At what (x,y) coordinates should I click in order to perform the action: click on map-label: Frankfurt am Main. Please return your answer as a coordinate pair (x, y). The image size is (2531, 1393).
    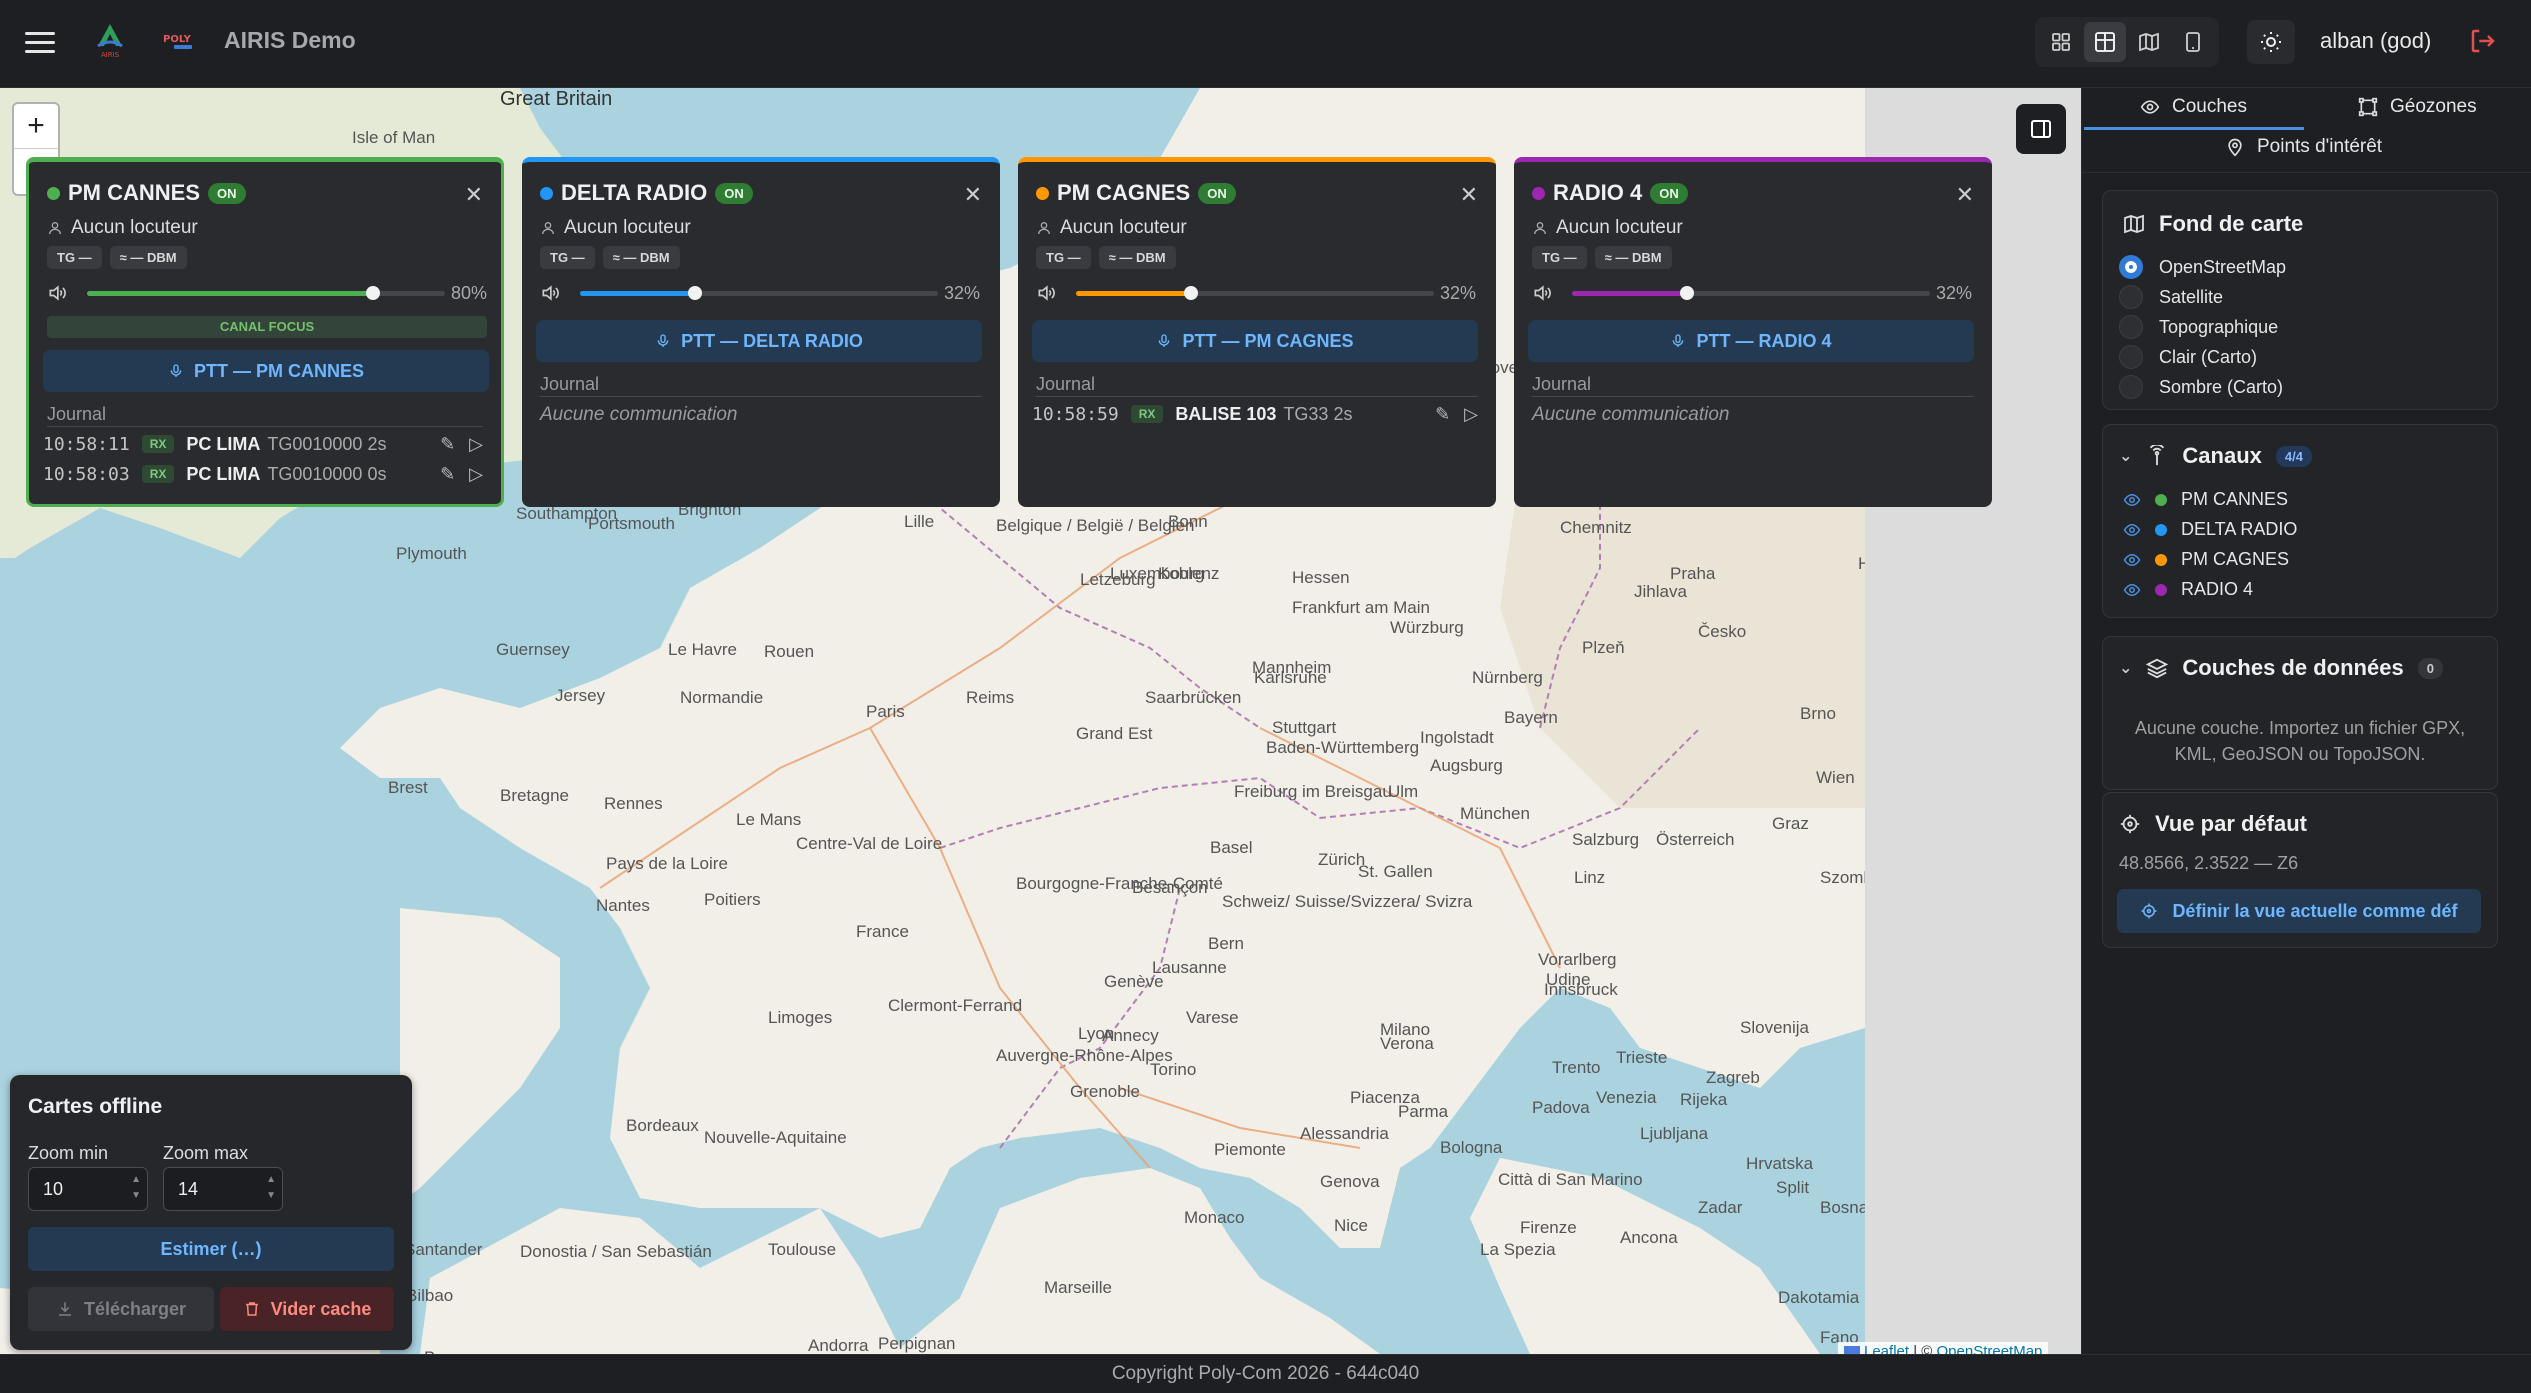
    Looking at the image, I should click on (1361, 607).